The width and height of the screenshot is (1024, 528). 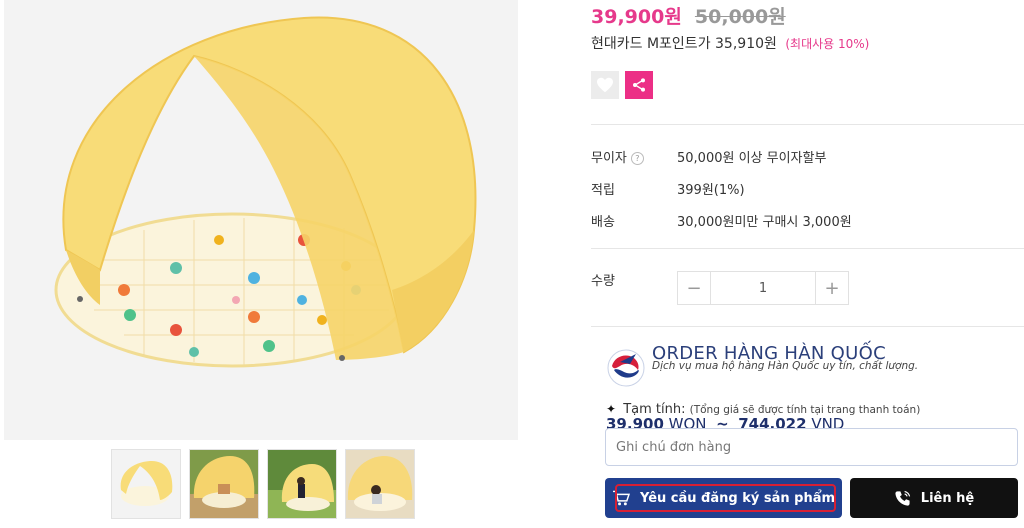 What do you see at coordinates (827, 44) in the screenshot?
I see `card-promo-max: (최대사용 10%)` at bounding box center [827, 44].